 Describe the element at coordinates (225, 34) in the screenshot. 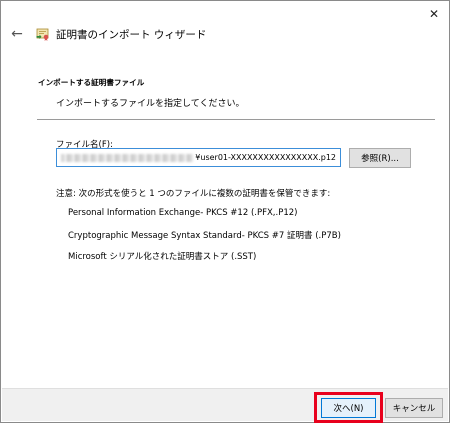

I see `wizard-header: ← 証明書のインポート ウィザード` at that location.